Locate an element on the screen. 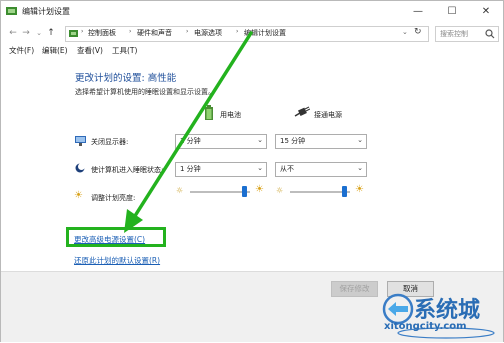  watermark-logo: 系统城 xitongcity.com is located at coordinates (440, 315).